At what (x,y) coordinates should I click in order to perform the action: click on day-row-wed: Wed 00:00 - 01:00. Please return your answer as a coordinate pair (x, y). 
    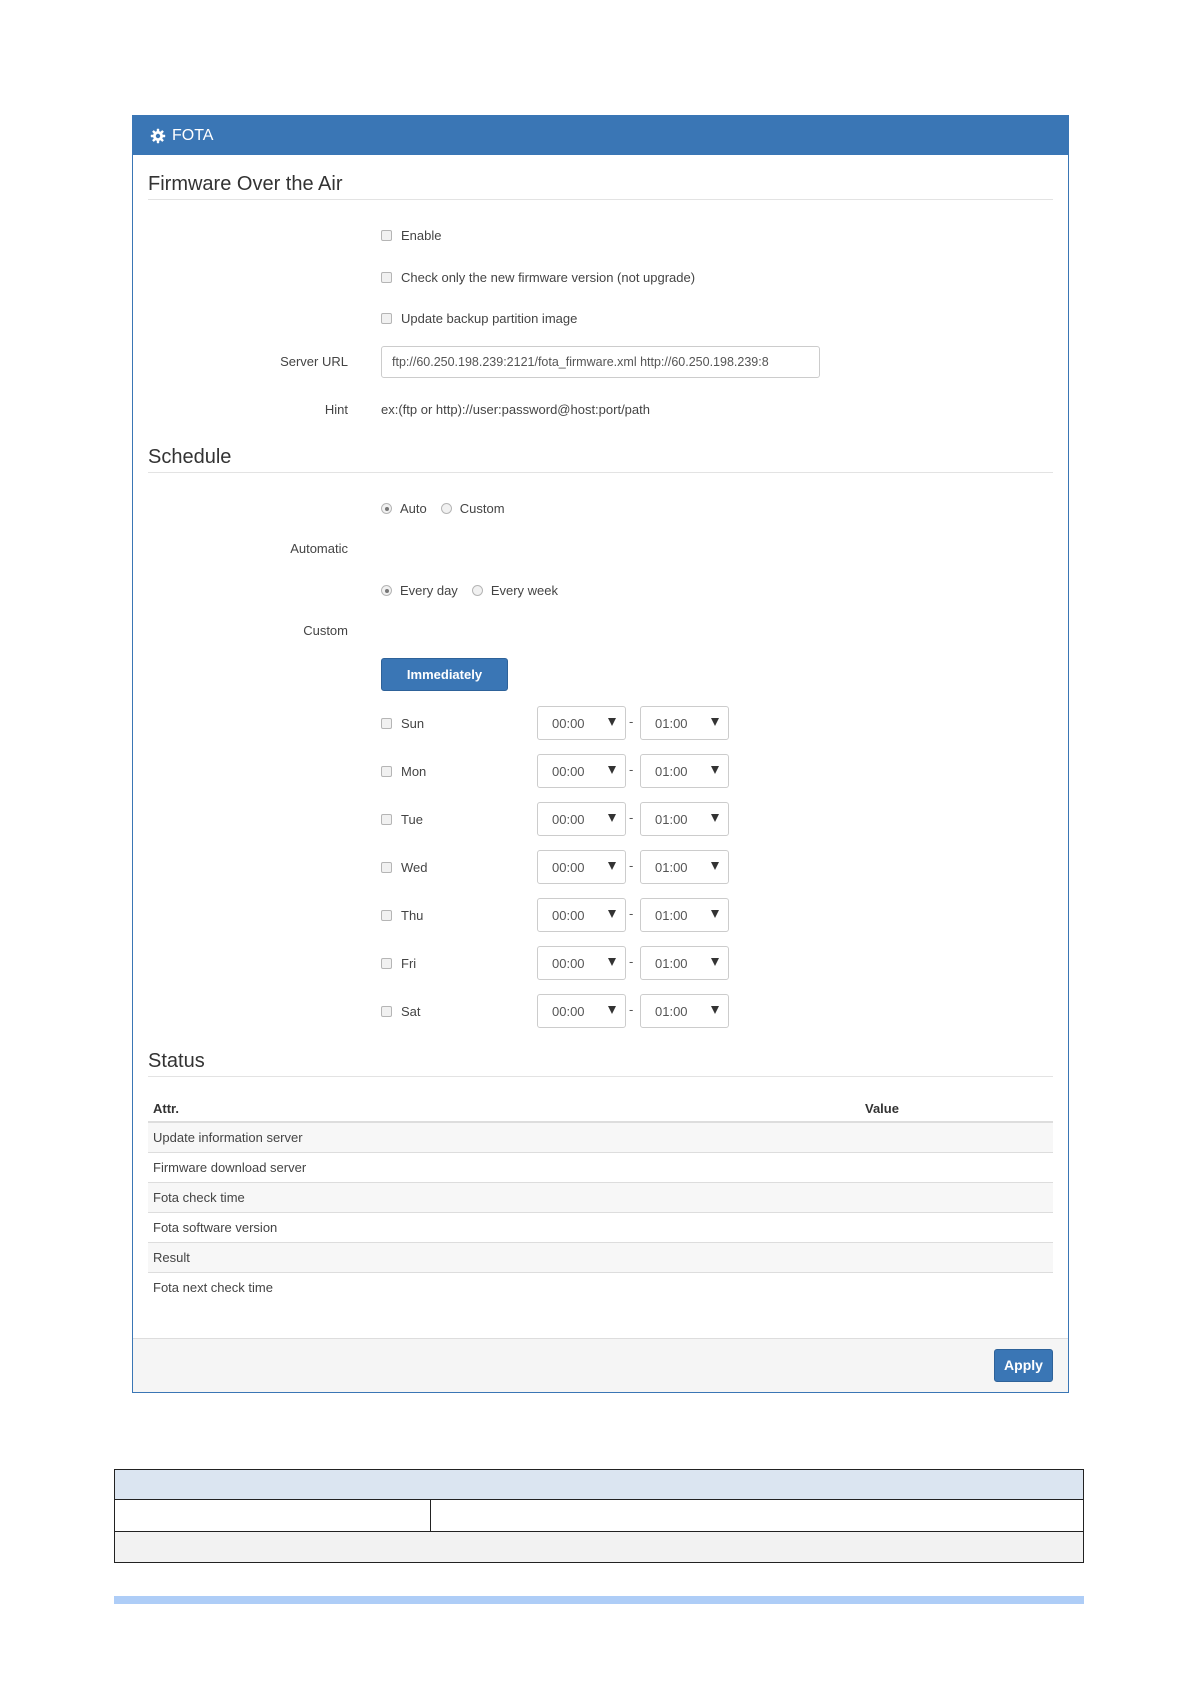
    Looking at the image, I should click on (561, 867).